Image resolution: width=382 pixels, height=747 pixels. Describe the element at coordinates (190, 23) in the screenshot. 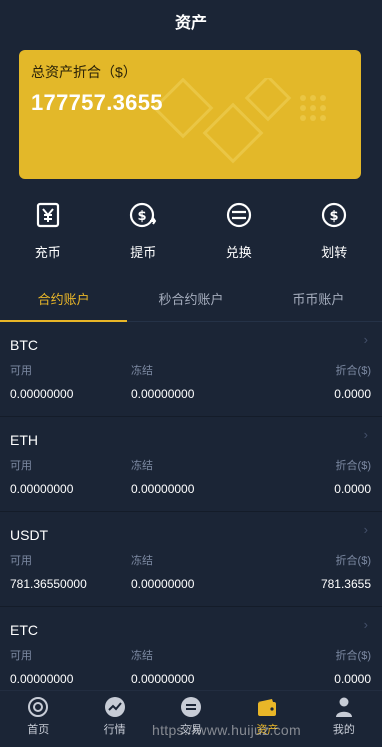

I see `page-title: 资产` at that location.